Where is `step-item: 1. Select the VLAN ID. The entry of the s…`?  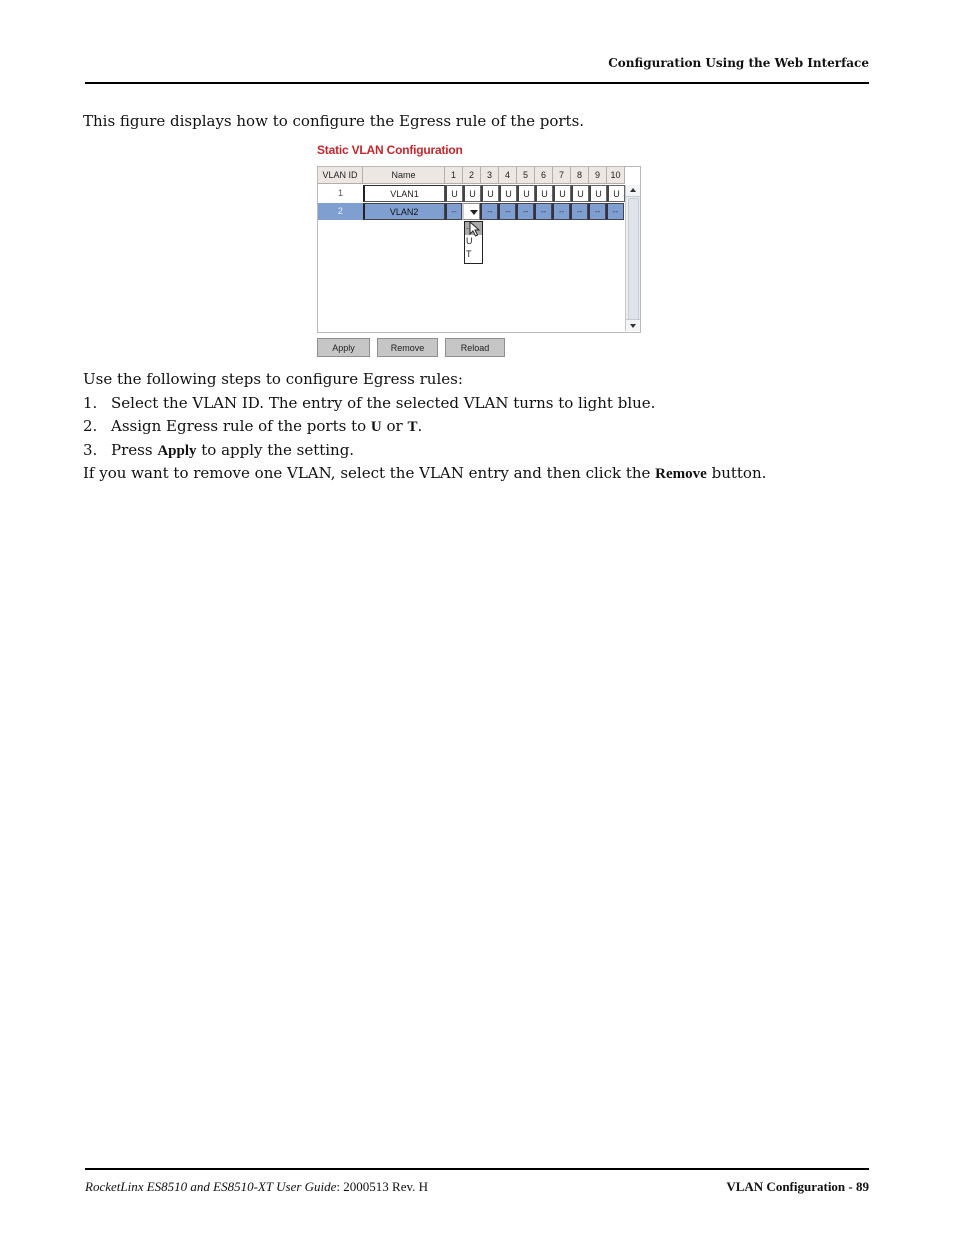 step-item: 1. Select the VLAN ID. The entry of the s… is located at coordinates (369, 403).